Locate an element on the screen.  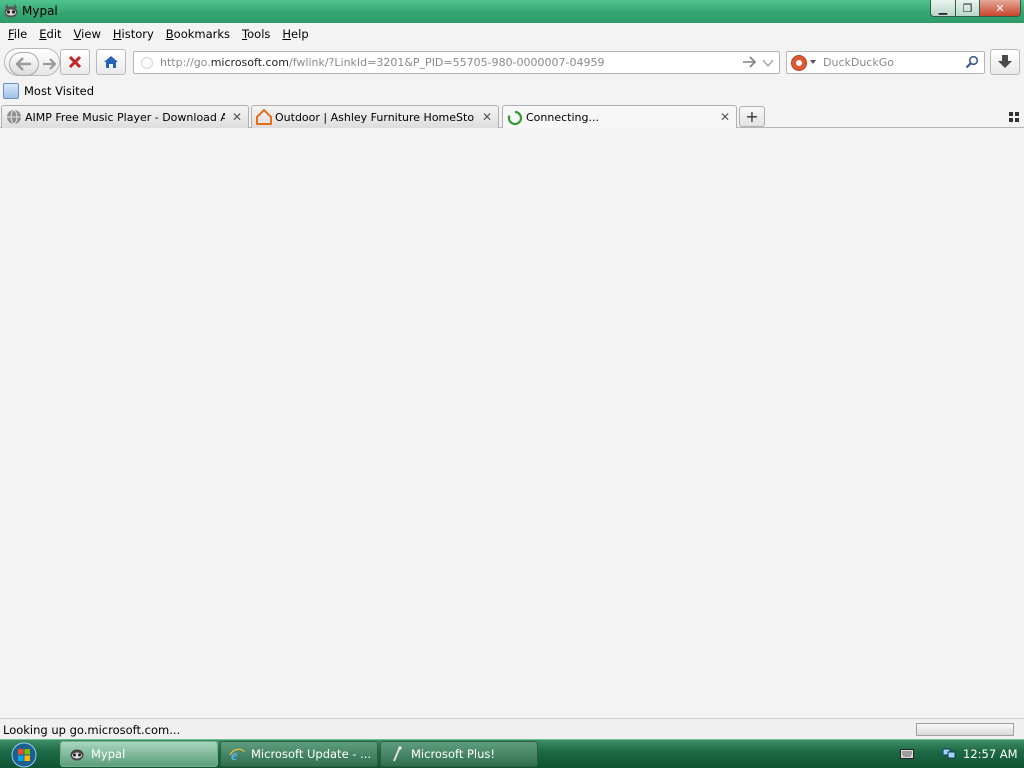
bookmarks-toolbar: Most Visited is located at coordinates (512, 92).